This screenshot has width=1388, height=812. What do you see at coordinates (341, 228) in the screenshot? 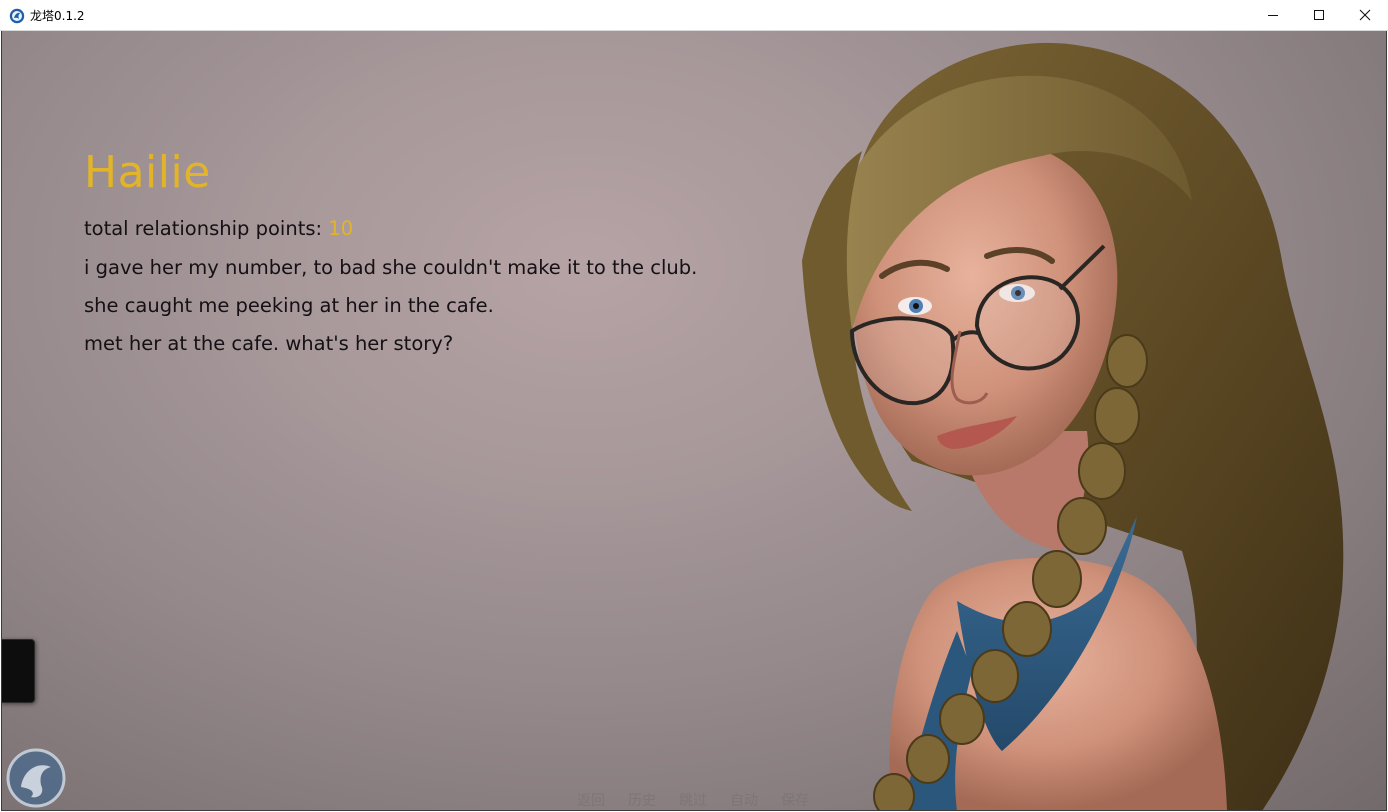
I see `relationship-points-value: 10` at bounding box center [341, 228].